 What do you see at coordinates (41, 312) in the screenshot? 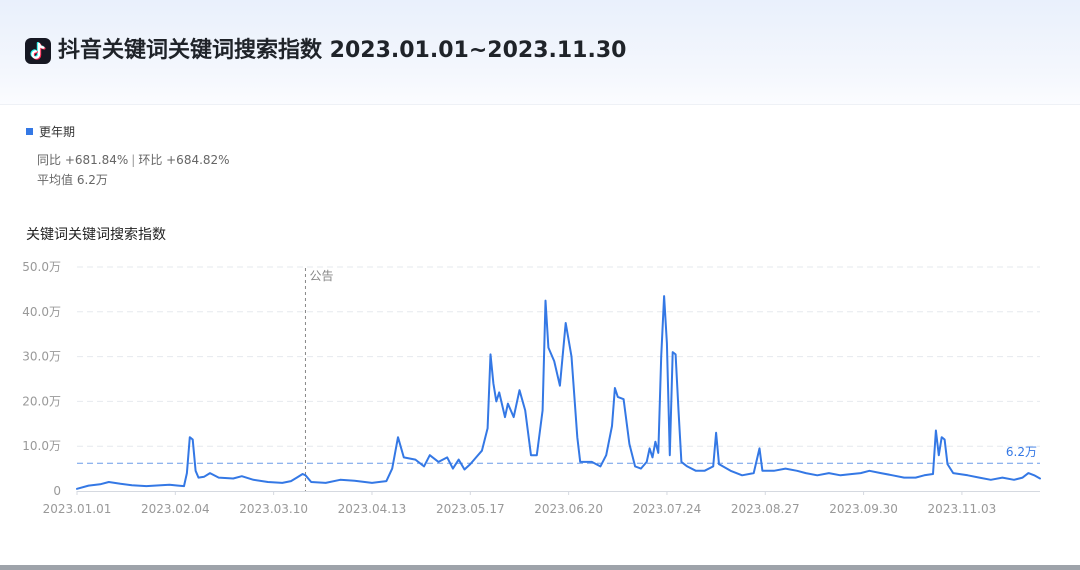
I see `y-tick-label: 40.0万` at bounding box center [41, 312].